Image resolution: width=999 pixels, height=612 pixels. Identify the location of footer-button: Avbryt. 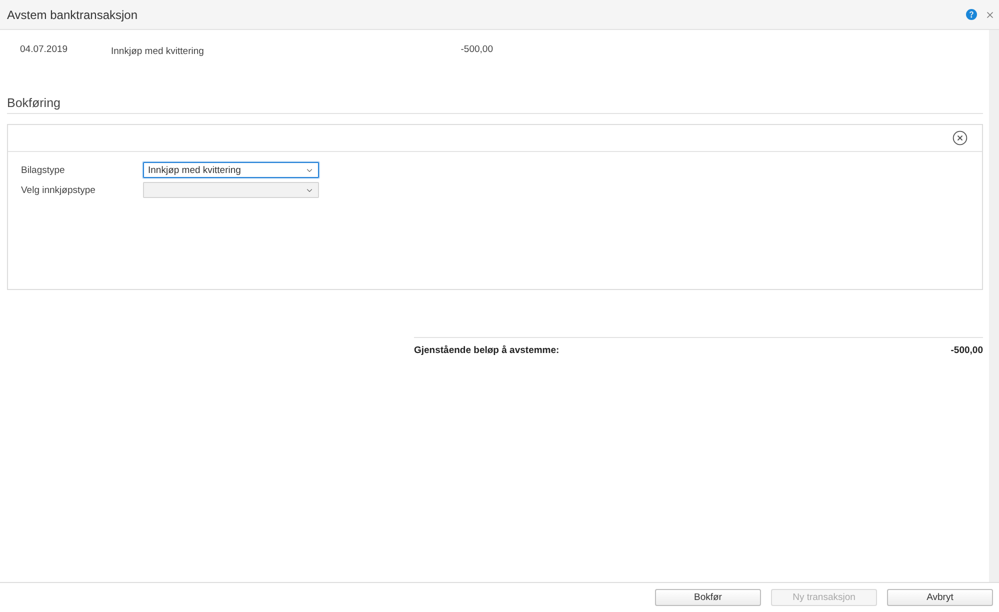
(940, 597).